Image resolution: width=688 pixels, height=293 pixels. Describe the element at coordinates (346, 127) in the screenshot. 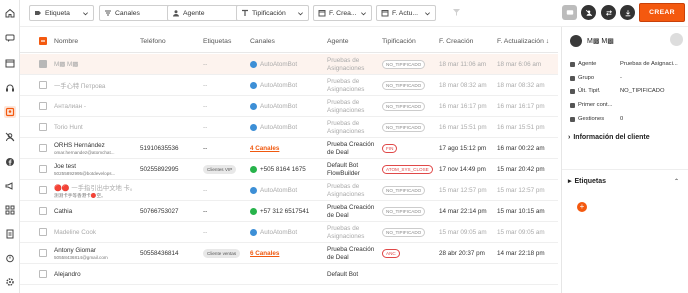

I see `agent-cell: Pruebas de Asignaciones` at that location.